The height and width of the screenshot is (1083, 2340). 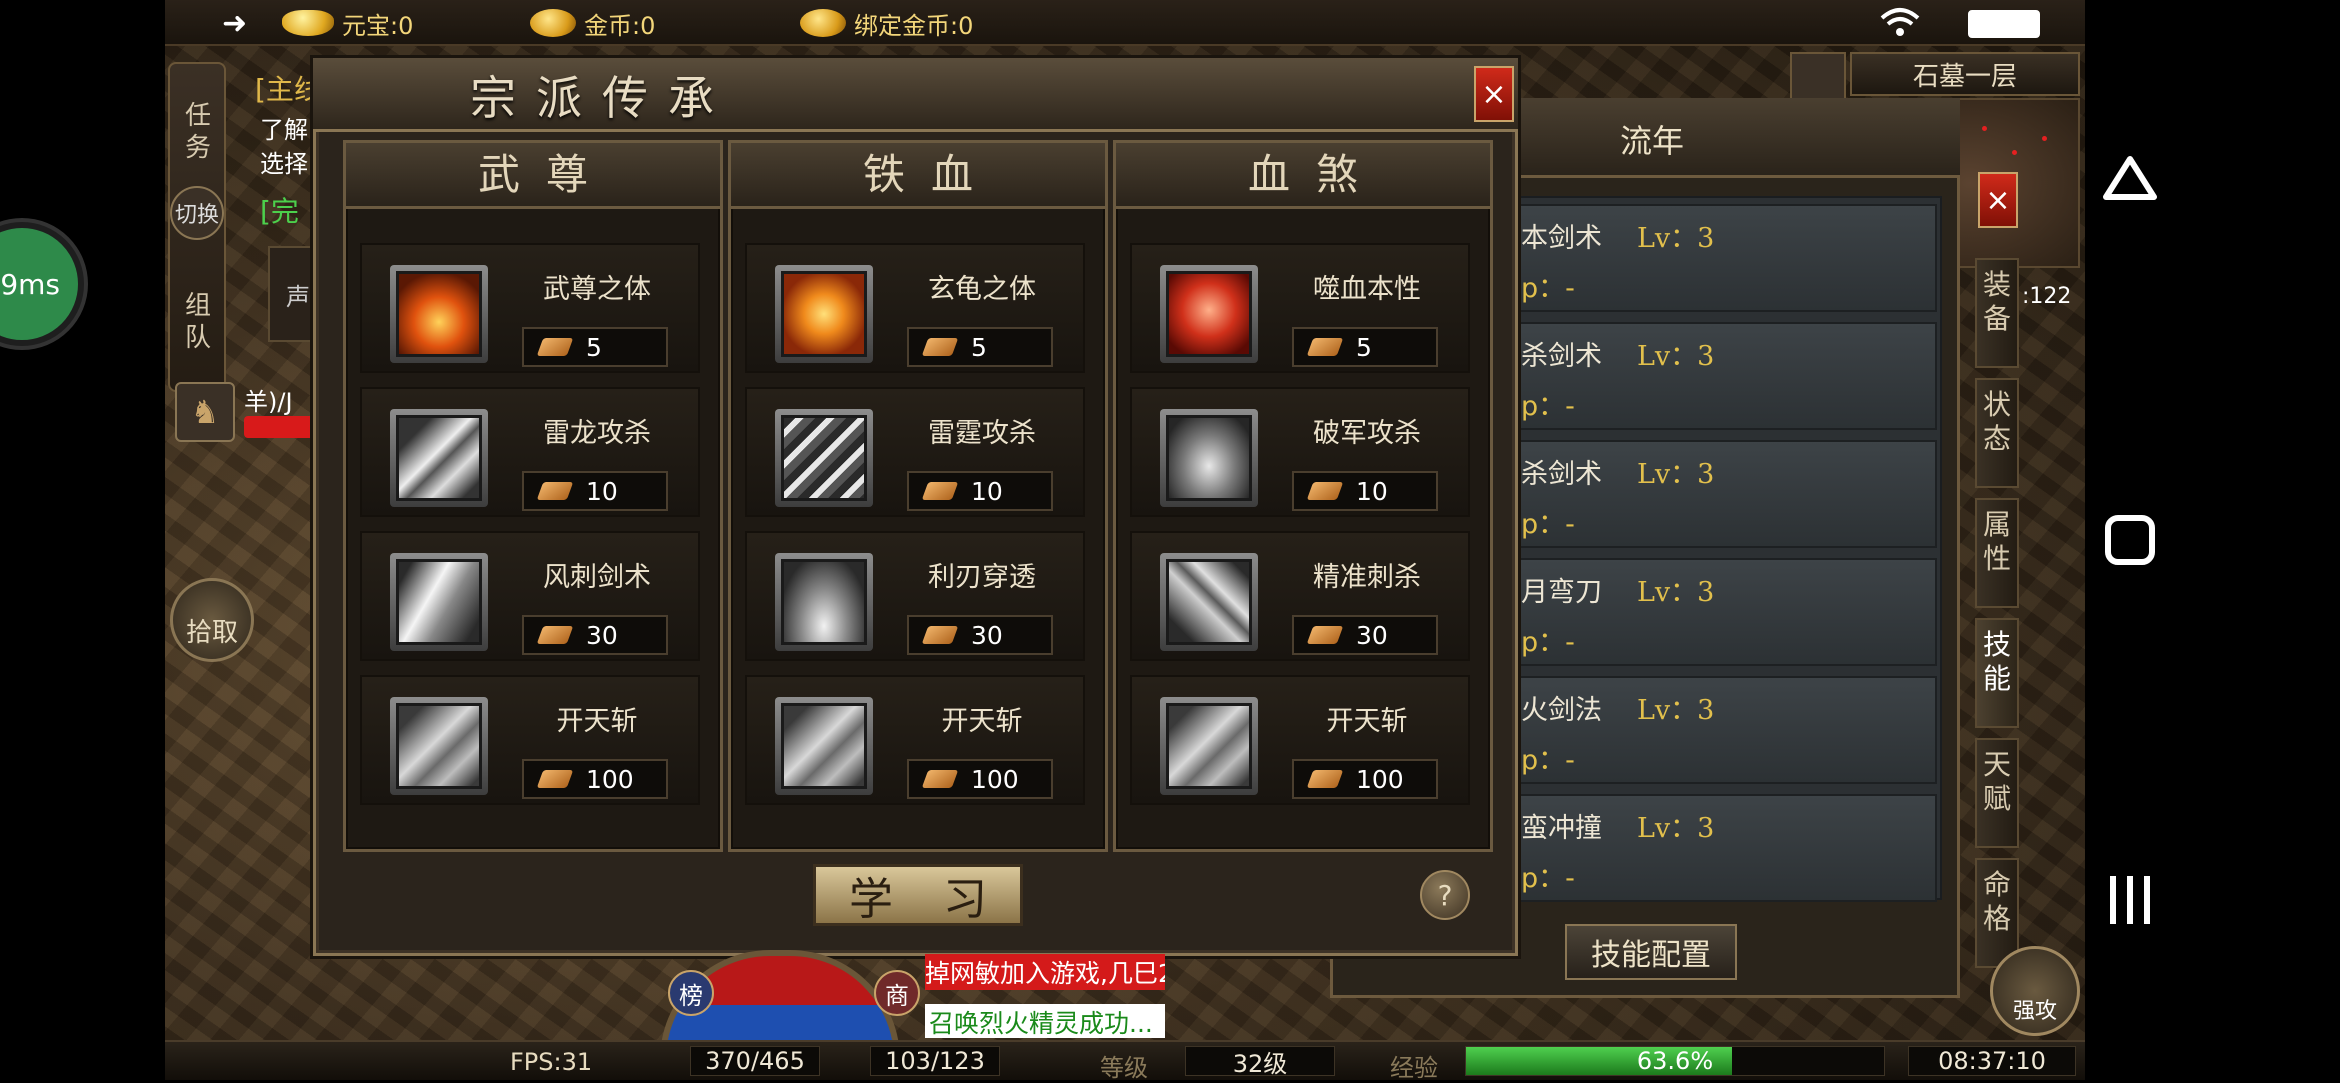 What do you see at coordinates (1997, 553) in the screenshot?
I see `tab-attributes: 属性` at bounding box center [1997, 553].